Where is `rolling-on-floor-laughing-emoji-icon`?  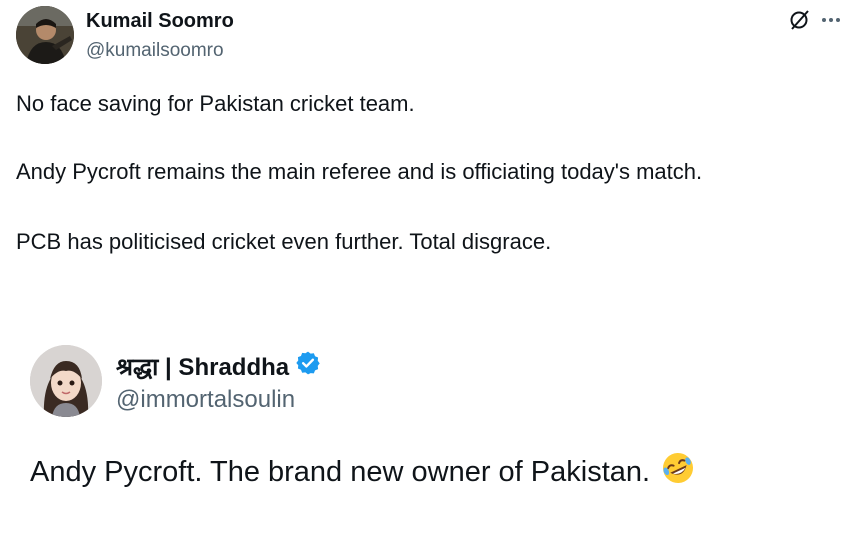 rolling-on-floor-laughing-emoji-icon is located at coordinates (678, 472).